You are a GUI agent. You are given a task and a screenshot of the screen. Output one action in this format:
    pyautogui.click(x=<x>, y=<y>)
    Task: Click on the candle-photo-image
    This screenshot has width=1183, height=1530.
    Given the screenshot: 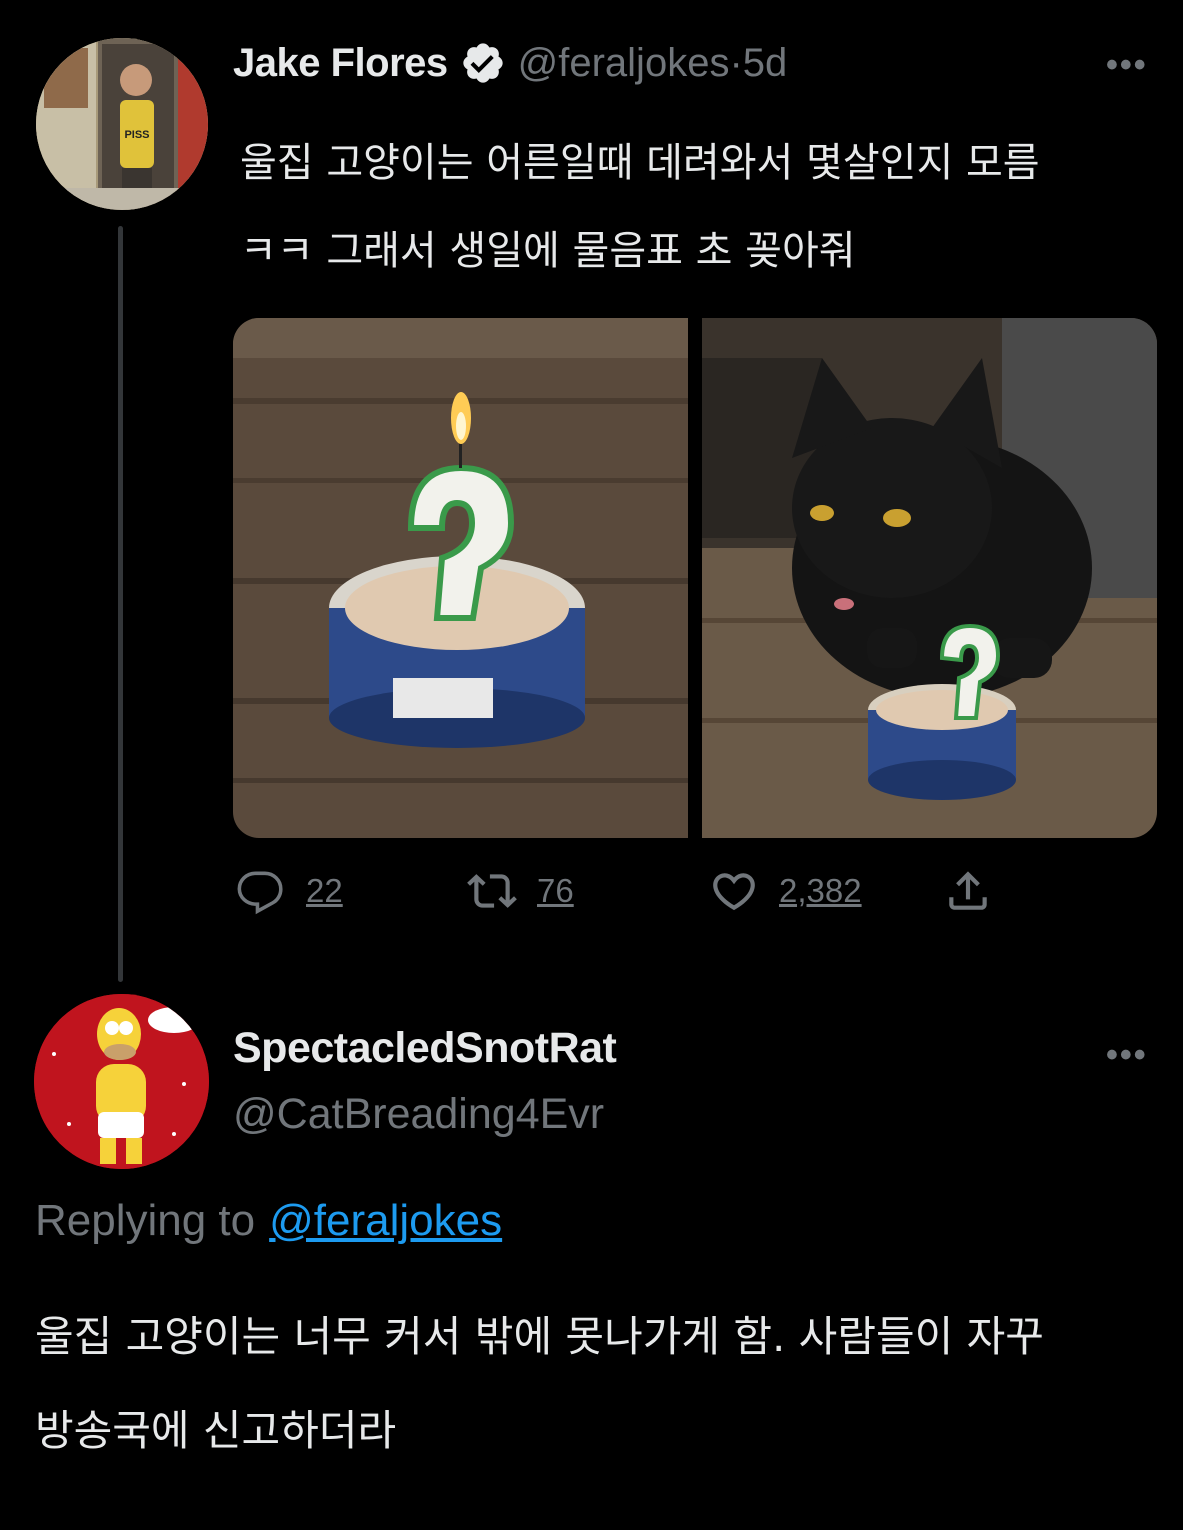 What is the action you would take?
    pyautogui.click(x=460, y=578)
    